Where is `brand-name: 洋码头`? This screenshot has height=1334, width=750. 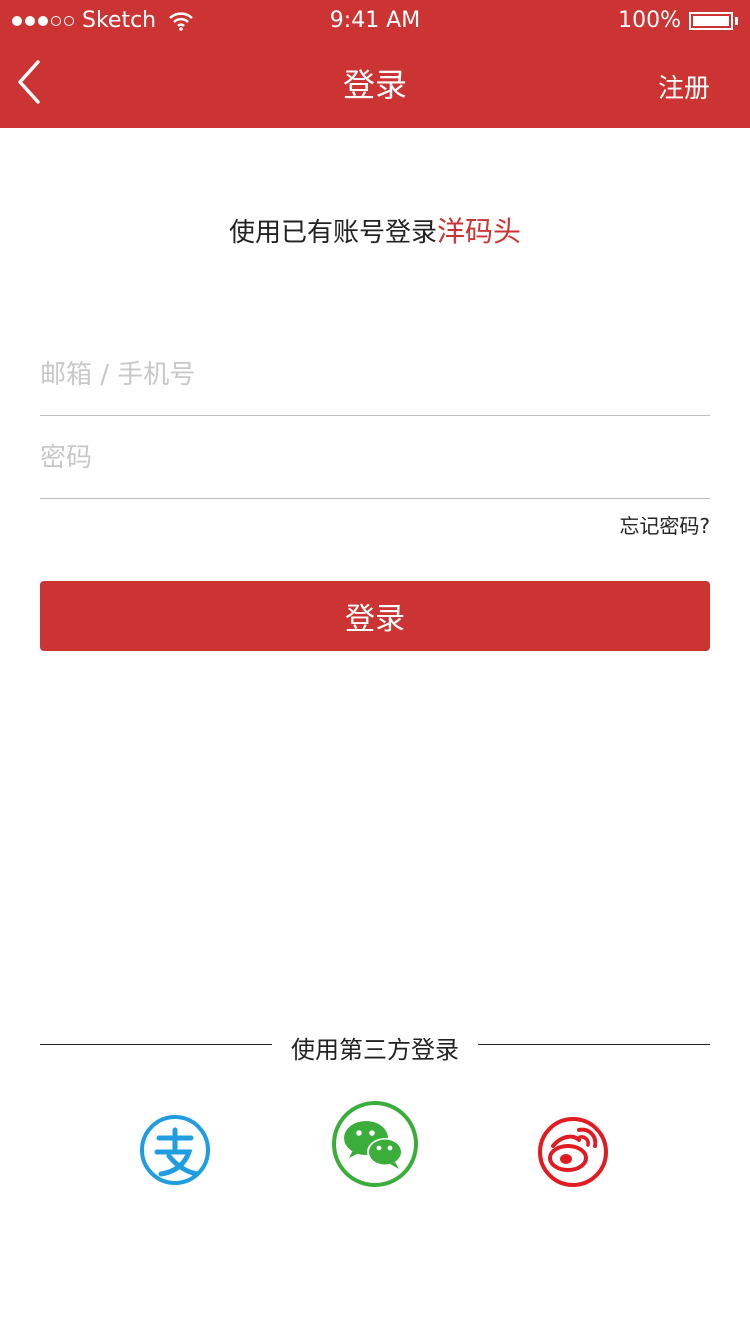 brand-name: 洋码头 is located at coordinates (479, 231).